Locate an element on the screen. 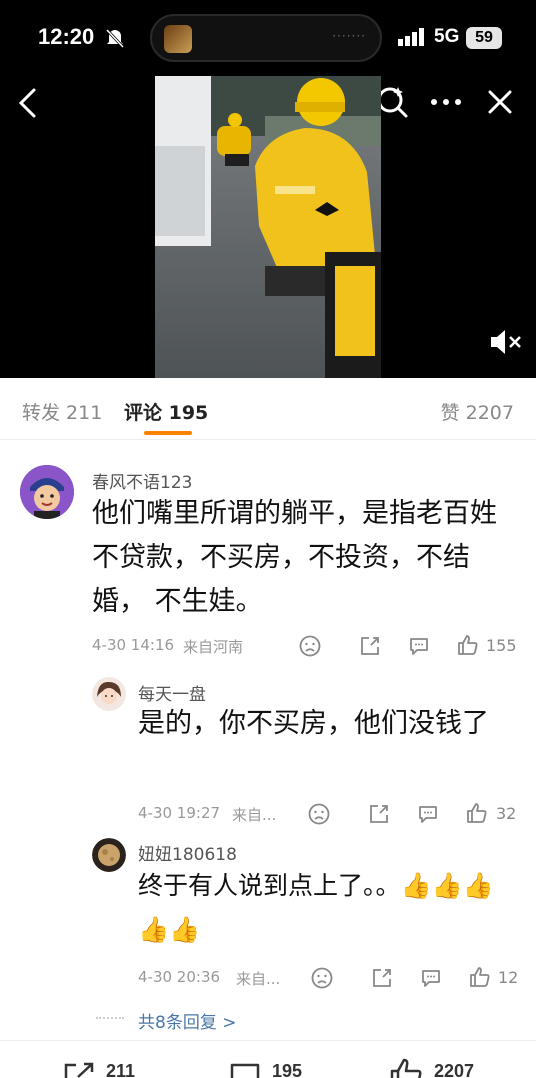  comment-icon is located at coordinates (245, 1069).